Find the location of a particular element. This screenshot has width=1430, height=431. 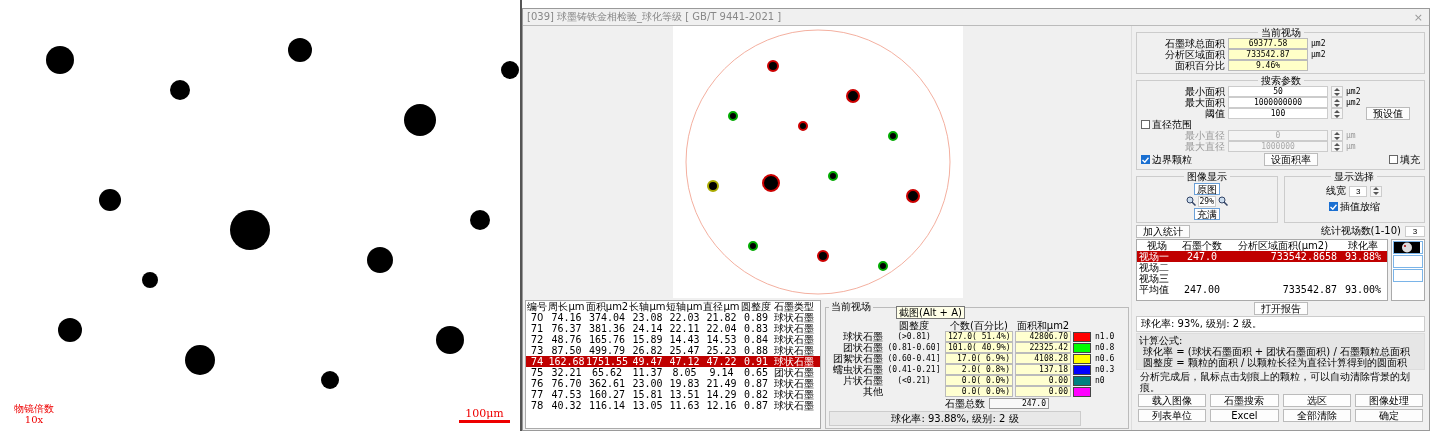

checkbox-label: 直径范围 is located at coordinates (1172, 124).